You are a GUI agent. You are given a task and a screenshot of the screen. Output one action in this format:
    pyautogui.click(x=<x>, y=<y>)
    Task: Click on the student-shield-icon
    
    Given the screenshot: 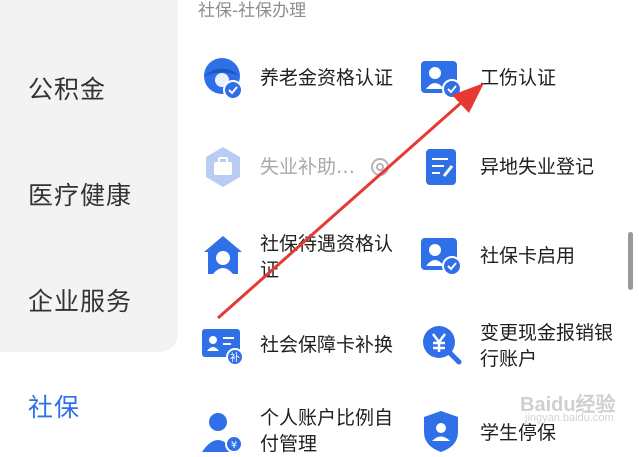 What is the action you would take?
    pyautogui.click(x=441, y=431)
    